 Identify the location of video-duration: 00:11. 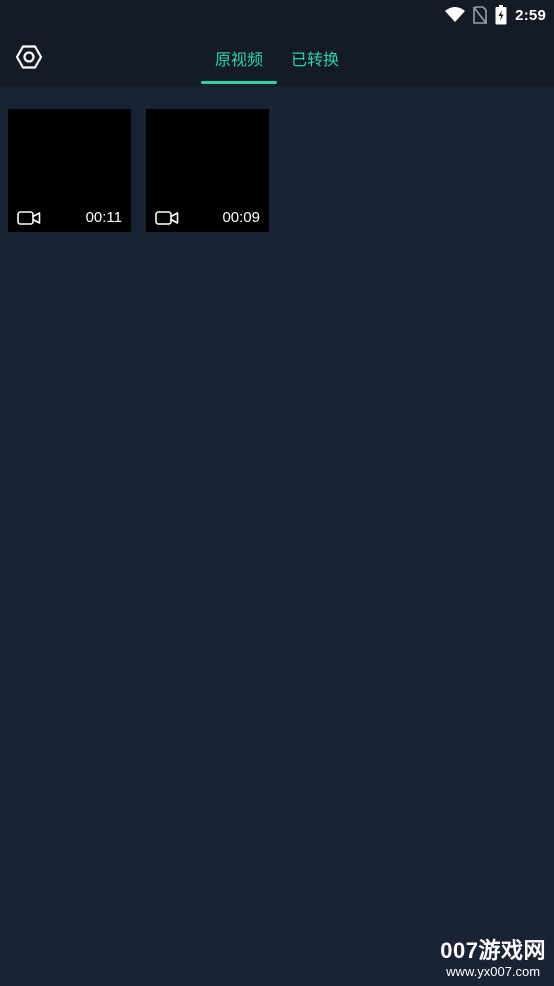
(103, 217).